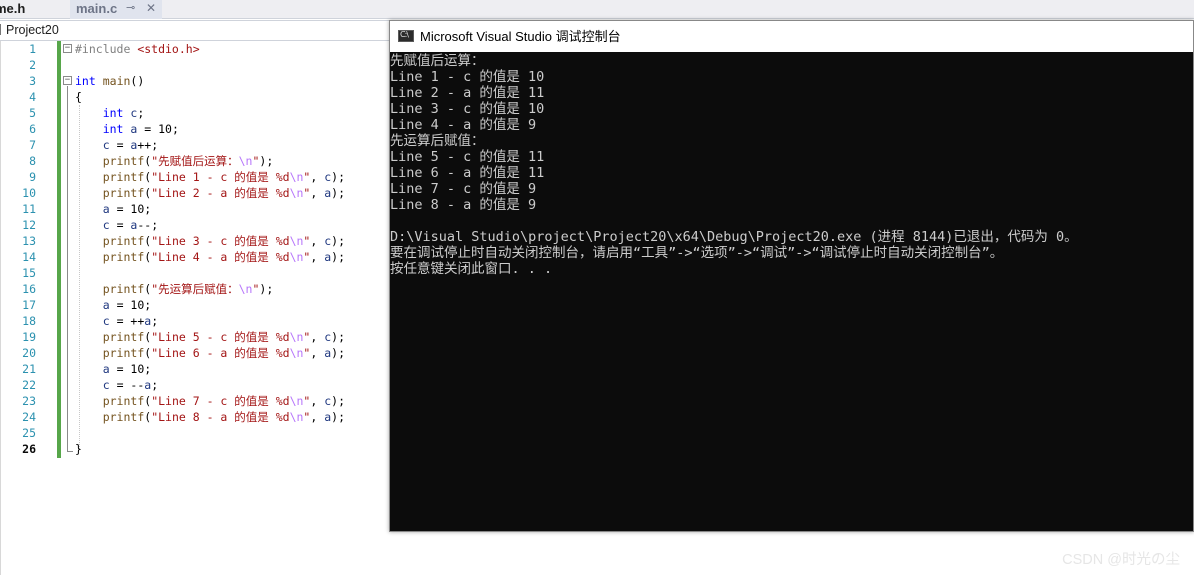  What do you see at coordinates (127, 321) in the screenshot?
I see `code-token: = ++` at bounding box center [127, 321].